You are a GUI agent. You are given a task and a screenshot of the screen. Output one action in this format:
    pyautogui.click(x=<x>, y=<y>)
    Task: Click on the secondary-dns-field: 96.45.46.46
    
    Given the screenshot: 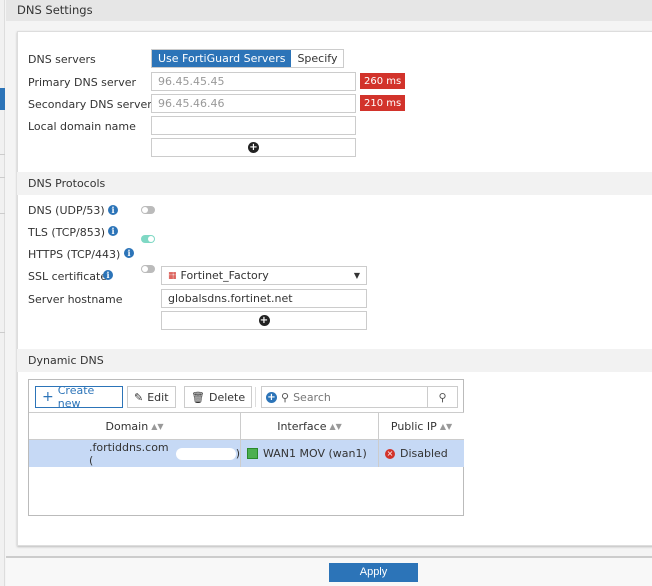 What is the action you would take?
    pyautogui.click(x=253, y=103)
    